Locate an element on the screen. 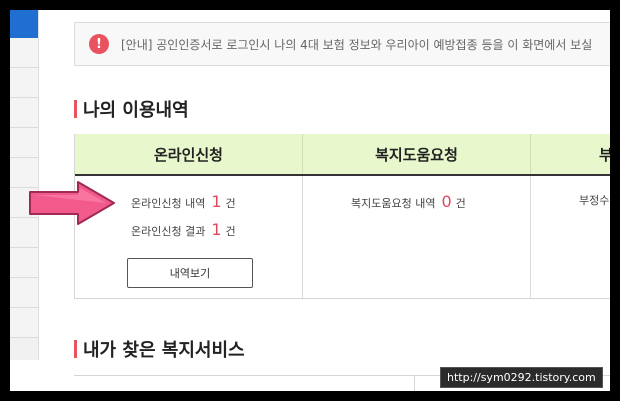 Image resolution: width=620 pixels, height=401 pixels. usage-title-text: 나의 이용내역 is located at coordinates (136, 110).